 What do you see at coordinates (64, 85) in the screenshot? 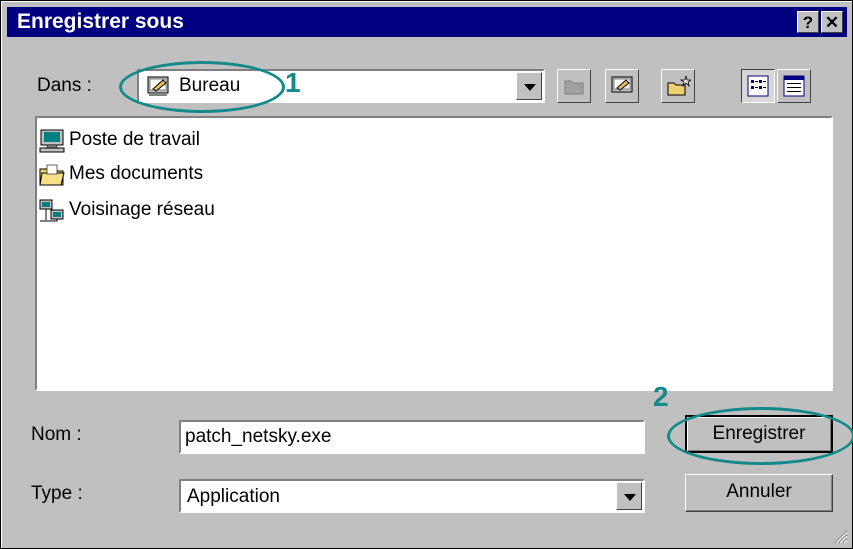
I see `location-label: Dans :` at bounding box center [64, 85].